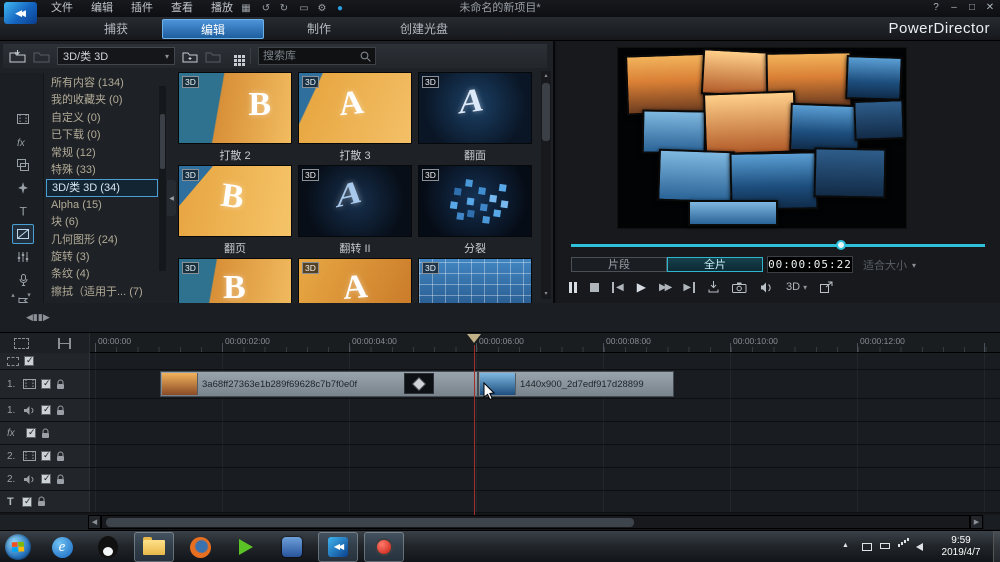 The height and width of the screenshot is (562, 1000). I want to click on tab-produce: 制作, so click(319, 29).